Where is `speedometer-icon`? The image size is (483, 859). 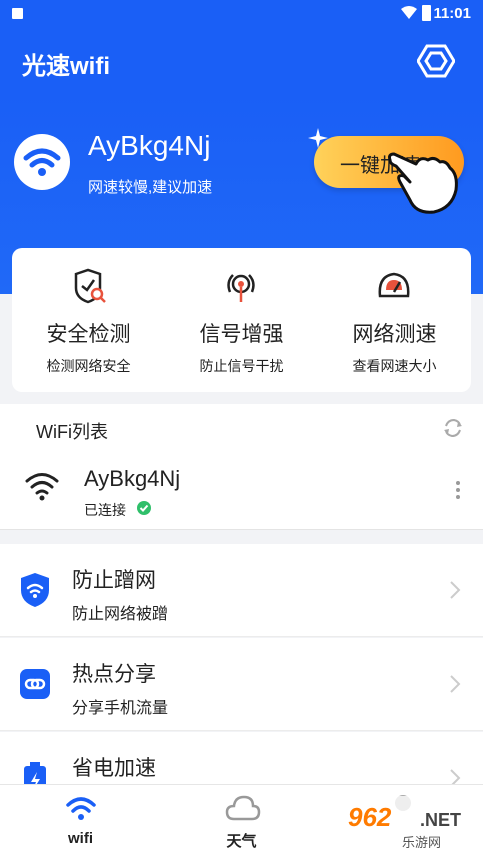 speedometer-icon is located at coordinates (394, 285).